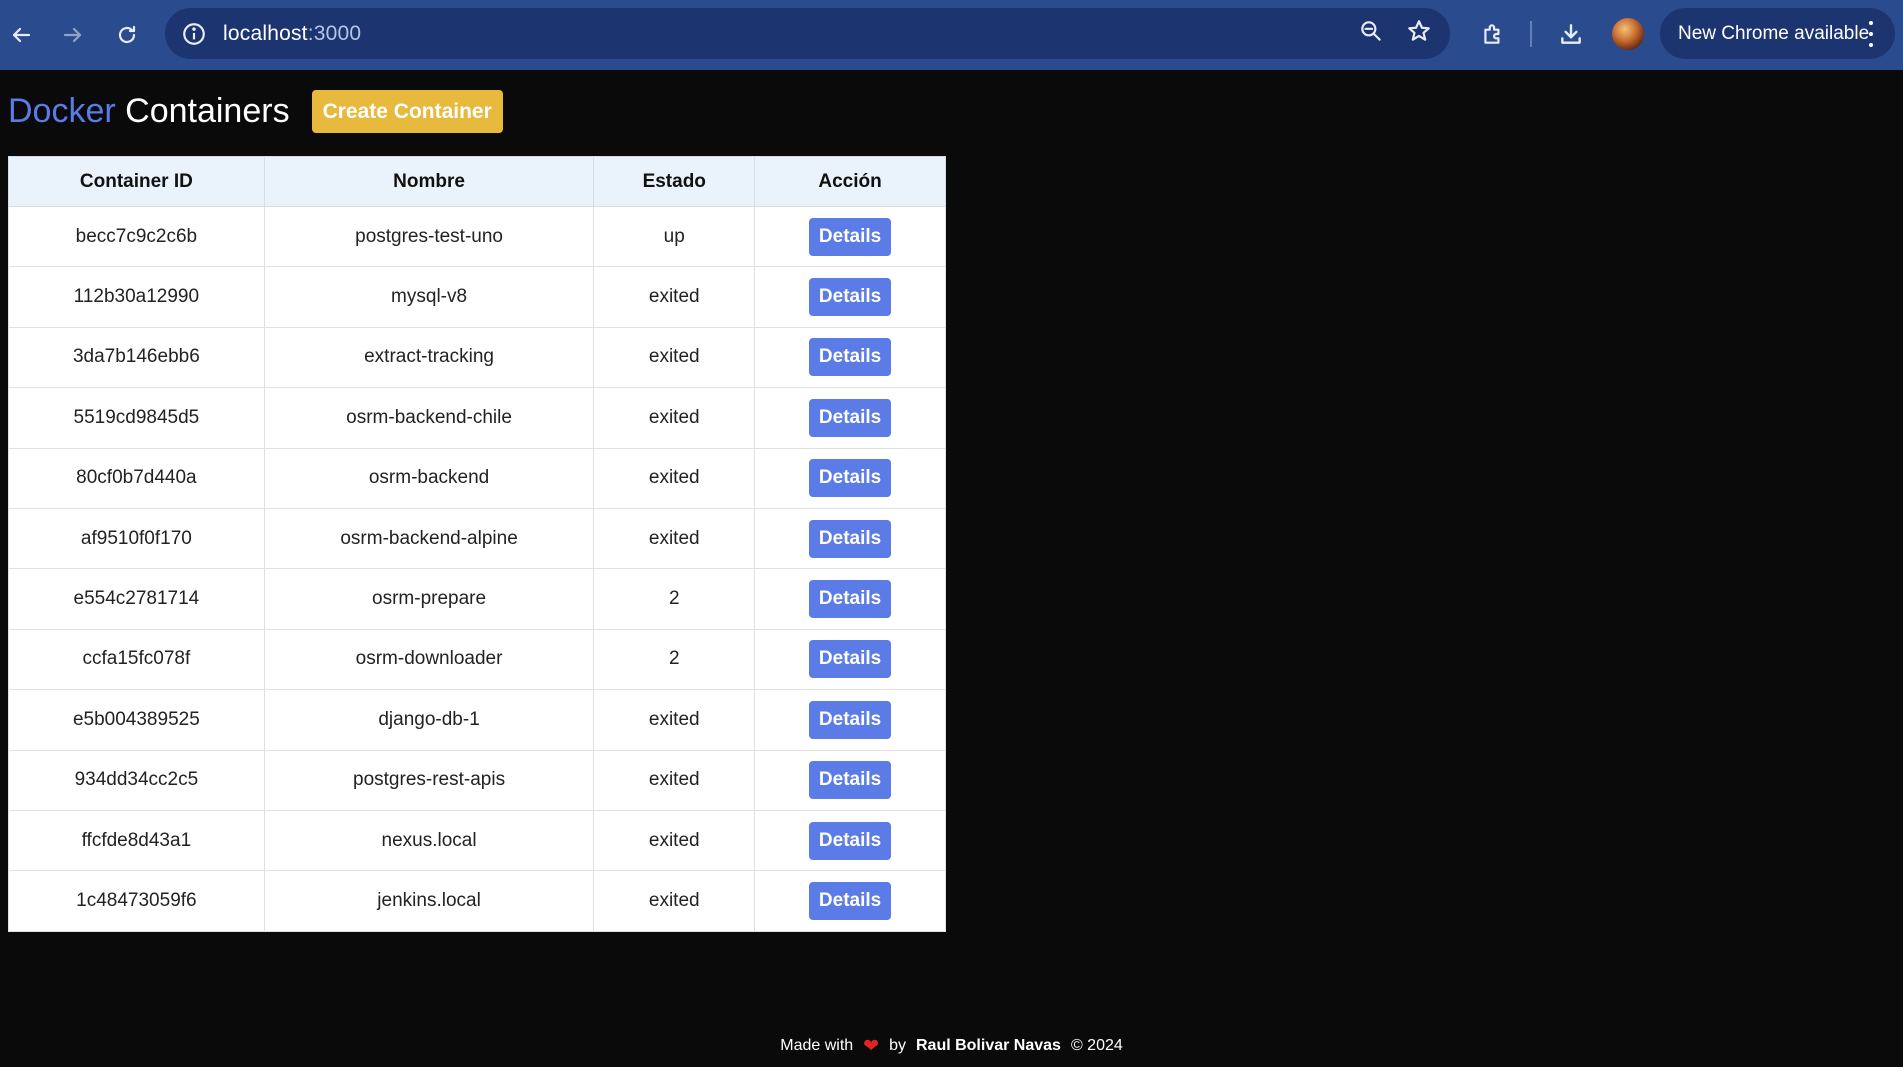  I want to click on url-port: :3000, so click(334, 33).